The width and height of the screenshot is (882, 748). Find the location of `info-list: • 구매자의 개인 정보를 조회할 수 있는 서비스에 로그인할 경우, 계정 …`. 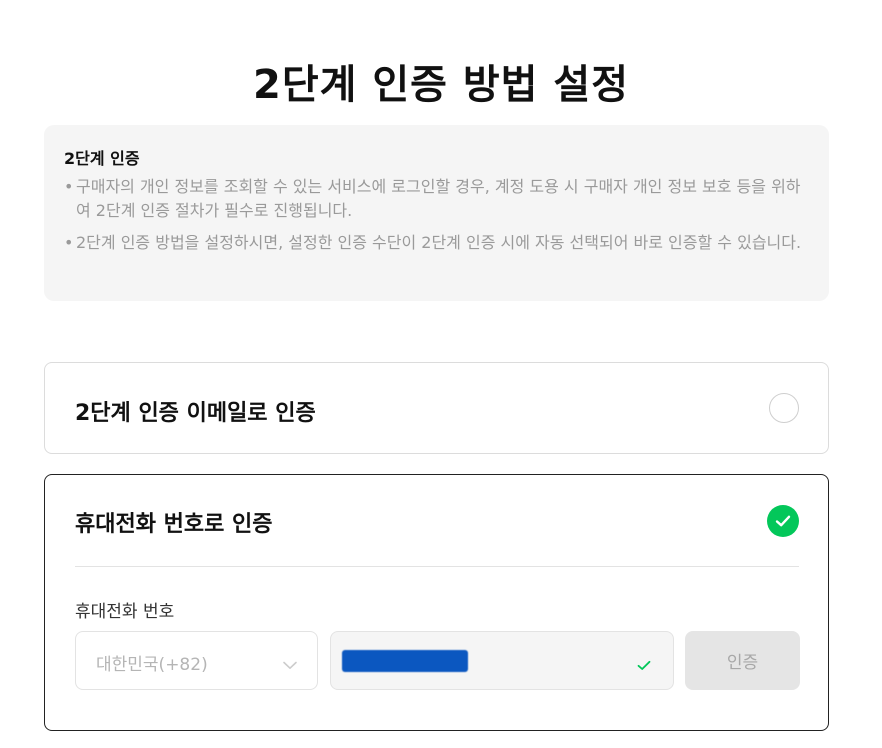

info-list: • 구매자의 개인 정보를 조회할 수 있는 서비스에 로그인할 경우, 계정 … is located at coordinates (436, 215).